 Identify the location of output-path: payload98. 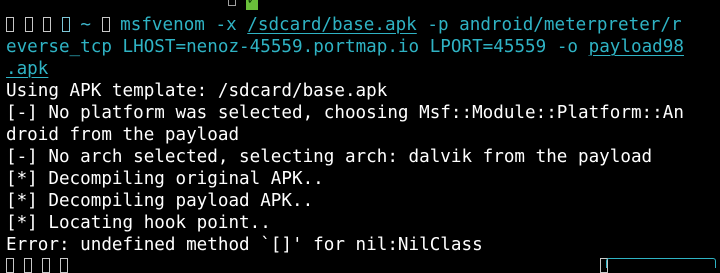
(636, 47).